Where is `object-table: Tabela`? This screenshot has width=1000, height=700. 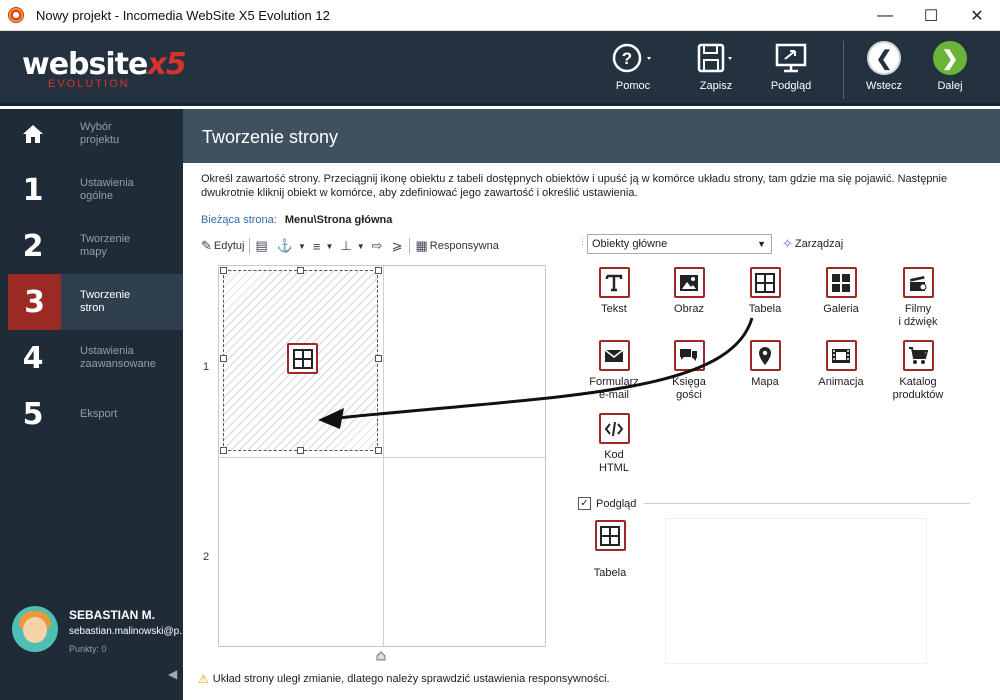 object-table: Tabela is located at coordinates (765, 291).